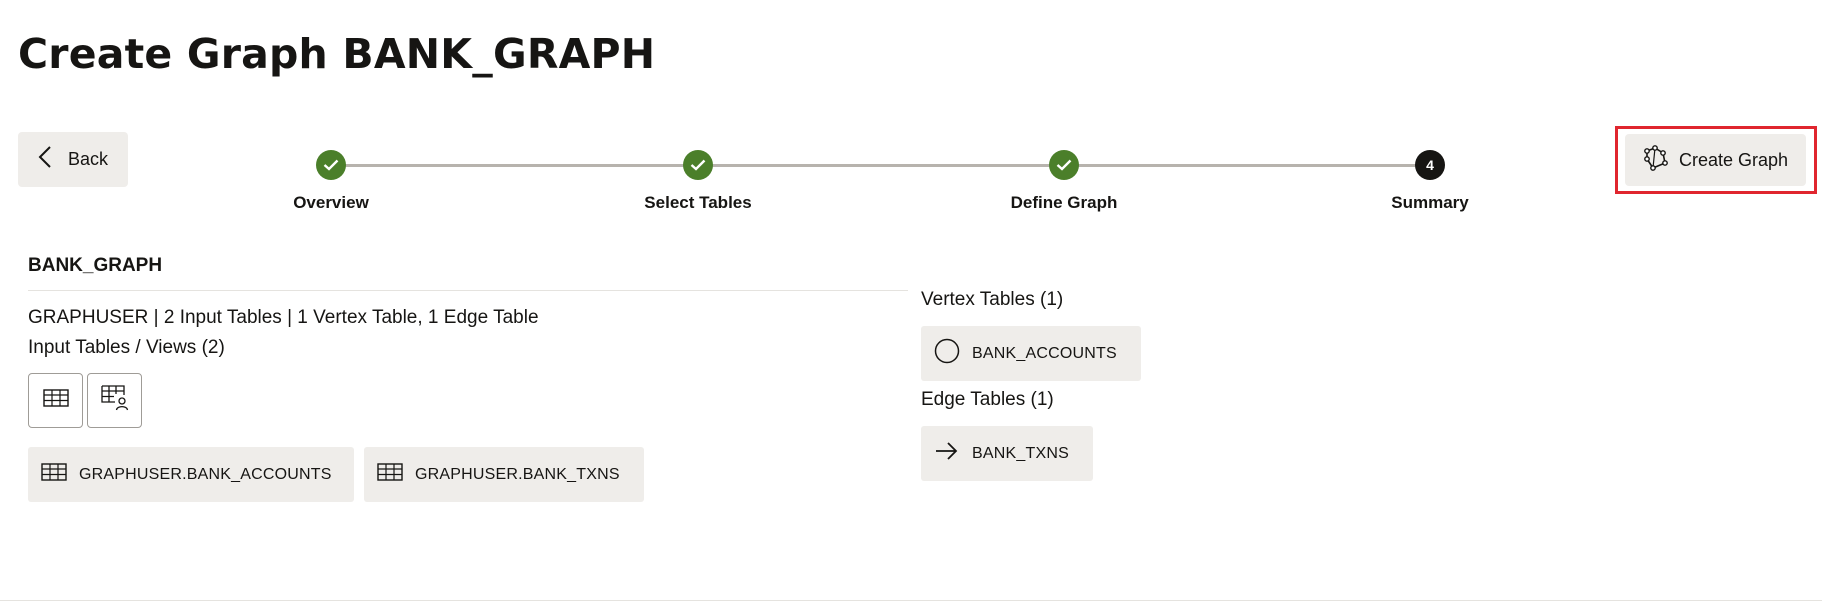  What do you see at coordinates (1020, 453) in the screenshot?
I see `edge-table-label: BANK_TXNS` at bounding box center [1020, 453].